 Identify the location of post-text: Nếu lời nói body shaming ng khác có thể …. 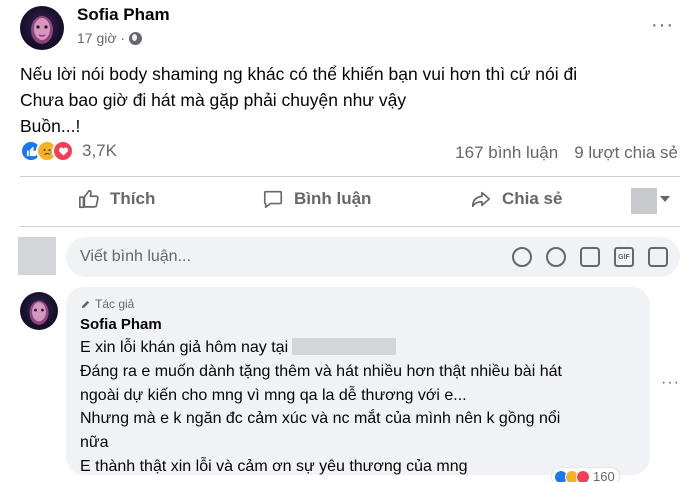
(298, 100).